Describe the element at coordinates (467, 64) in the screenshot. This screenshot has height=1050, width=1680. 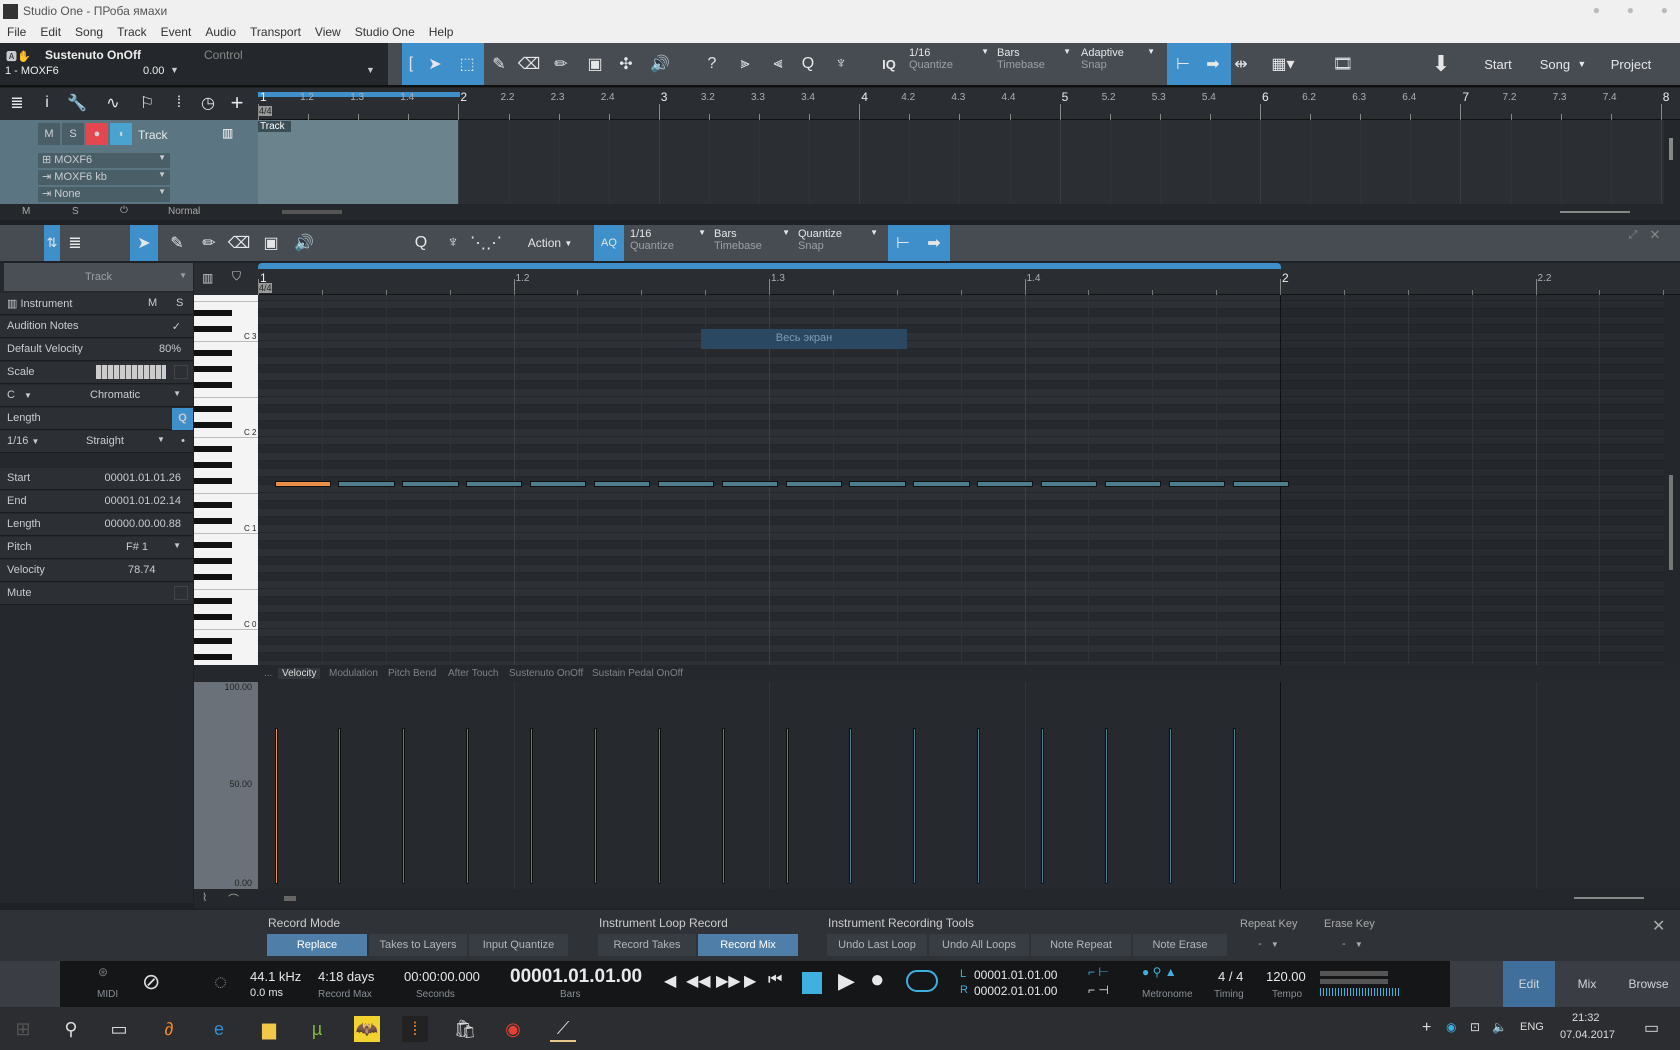
I see `range-tool-icon: ⬚` at that location.